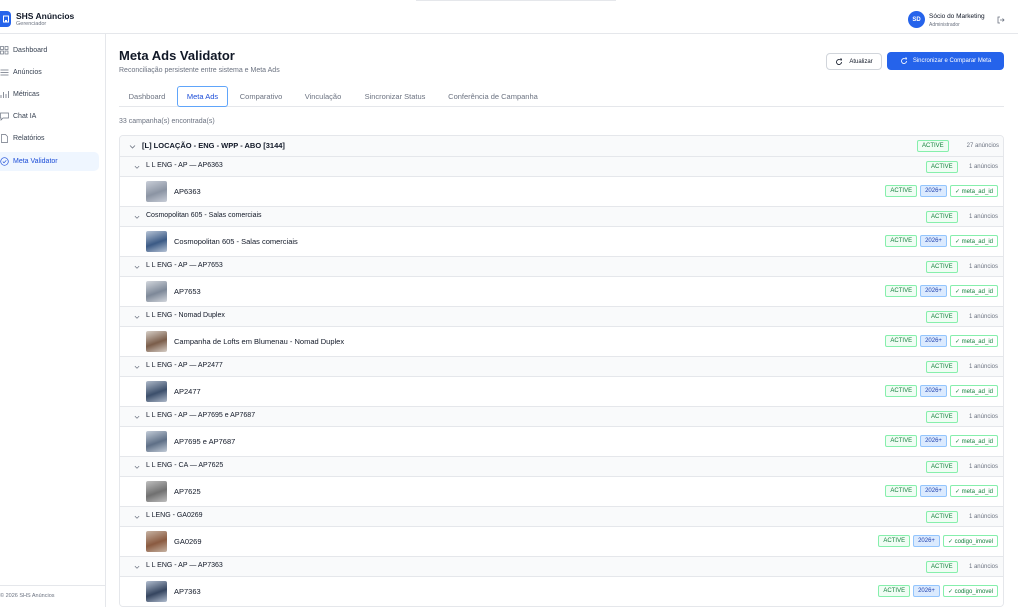 Image resolution: width=1024 pixels, height=613 pixels. What do you see at coordinates (561, 167) in the screenshot?
I see `adset-header: L L ENG - AP — AP6363 ACTIVE 1 anúncios` at bounding box center [561, 167].